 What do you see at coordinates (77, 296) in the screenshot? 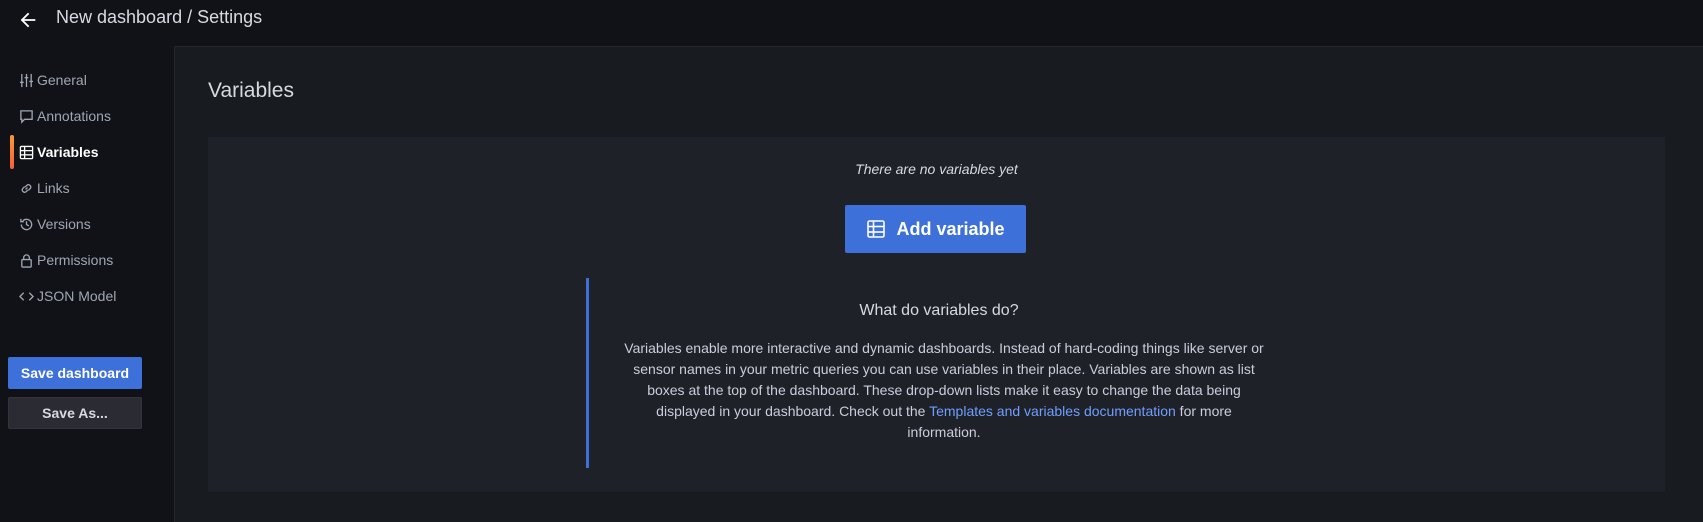
I see `sidebar-item-label: JSON Model` at bounding box center [77, 296].